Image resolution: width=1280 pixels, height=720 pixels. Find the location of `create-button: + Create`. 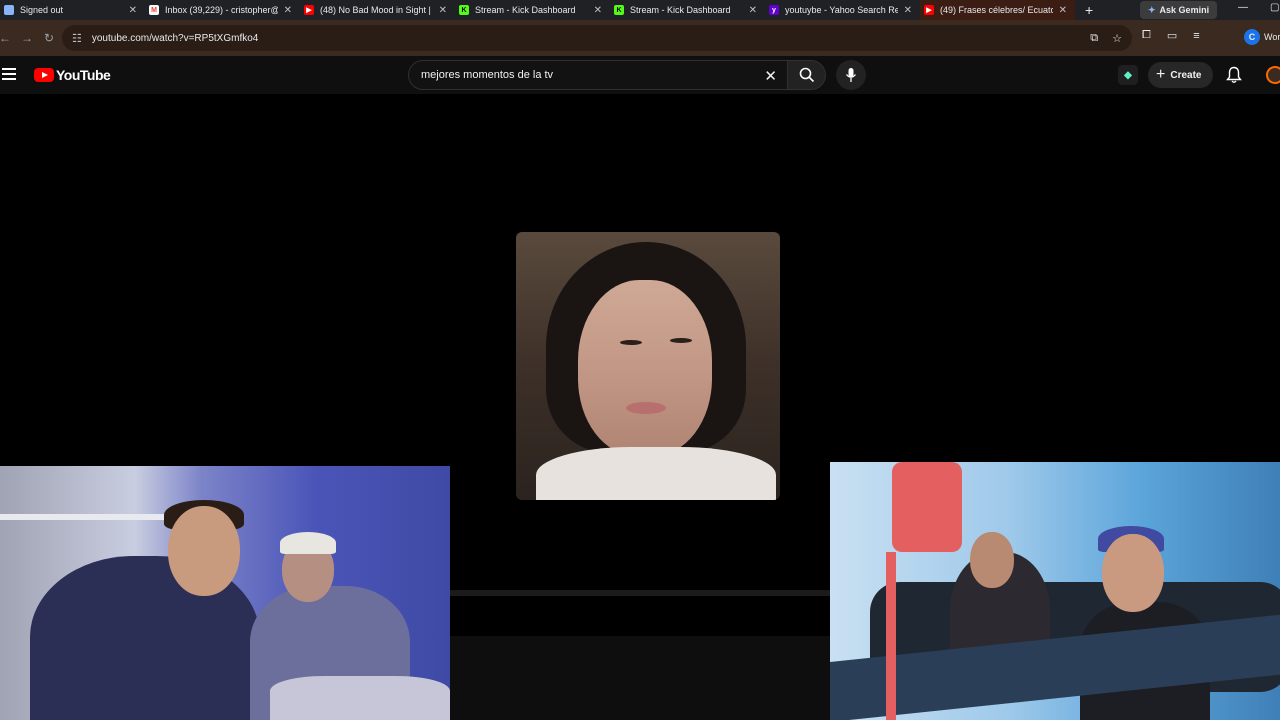

create-button: + Create is located at coordinates (1181, 75).